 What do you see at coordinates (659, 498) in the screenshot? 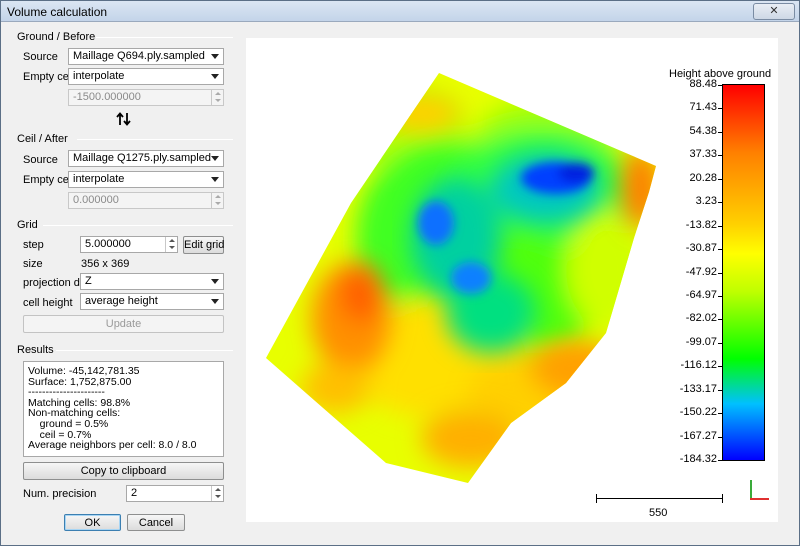
I see `scale-bar` at bounding box center [659, 498].